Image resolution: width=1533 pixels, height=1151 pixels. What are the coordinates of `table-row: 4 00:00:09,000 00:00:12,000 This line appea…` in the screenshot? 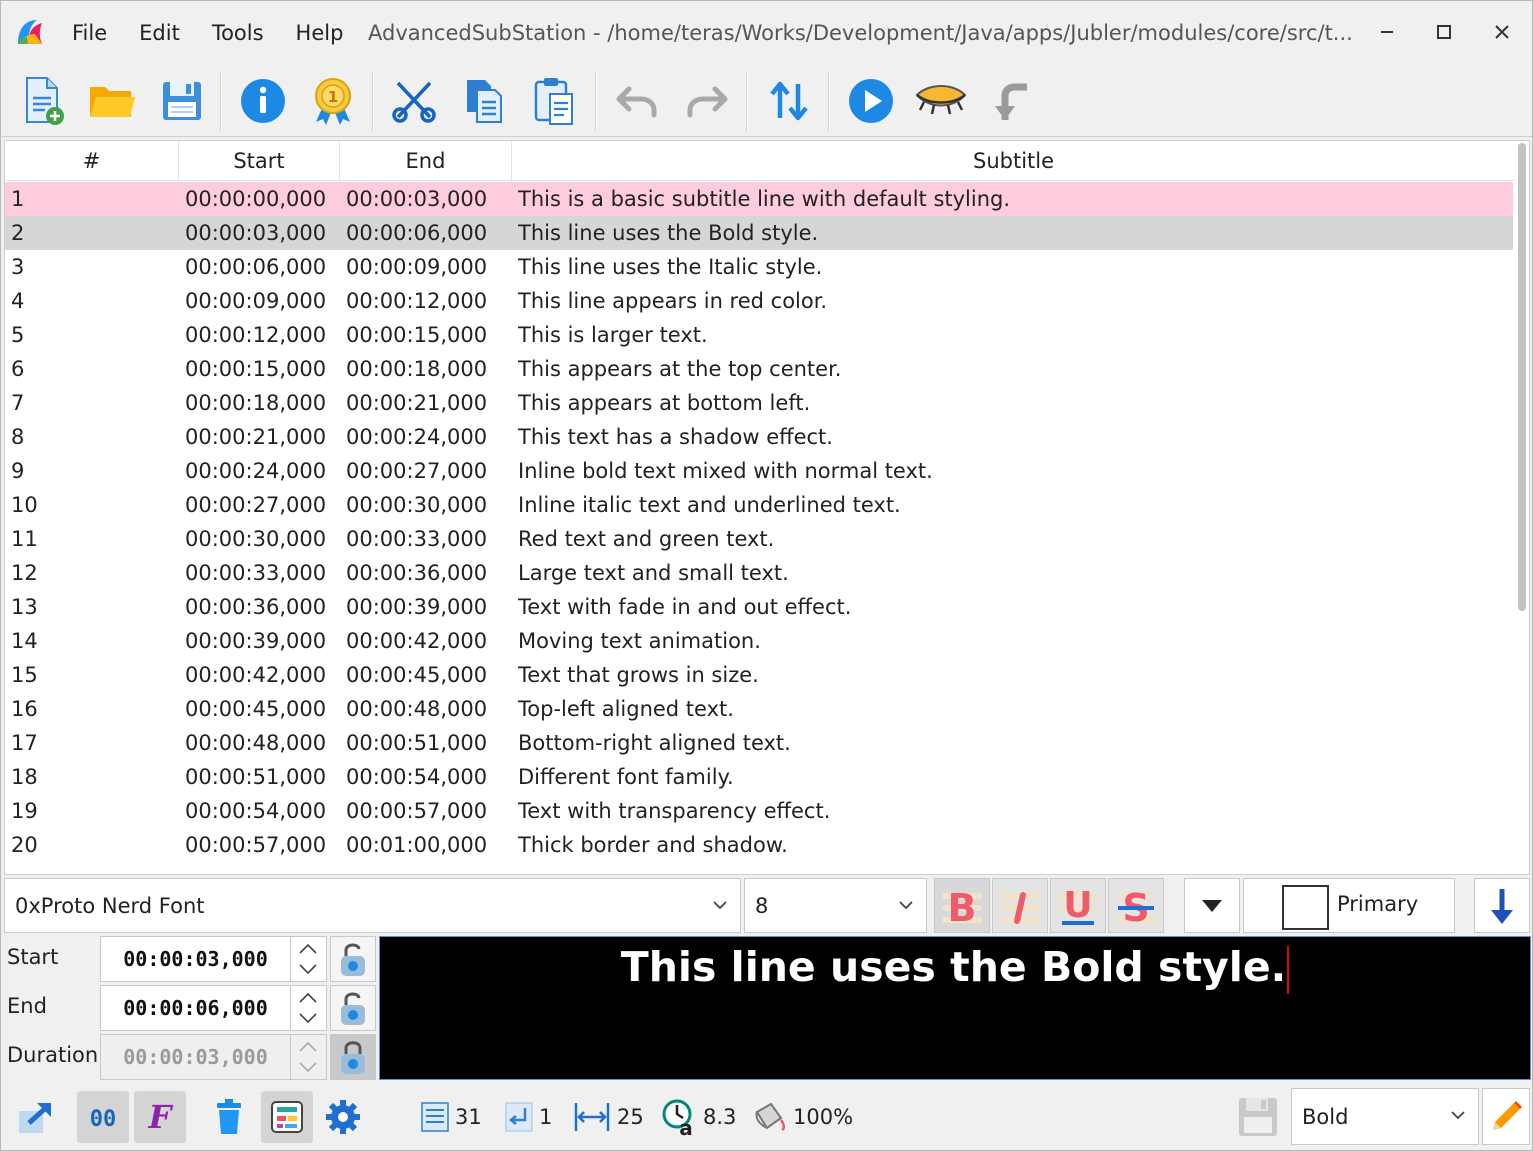 It's located at (759, 301).